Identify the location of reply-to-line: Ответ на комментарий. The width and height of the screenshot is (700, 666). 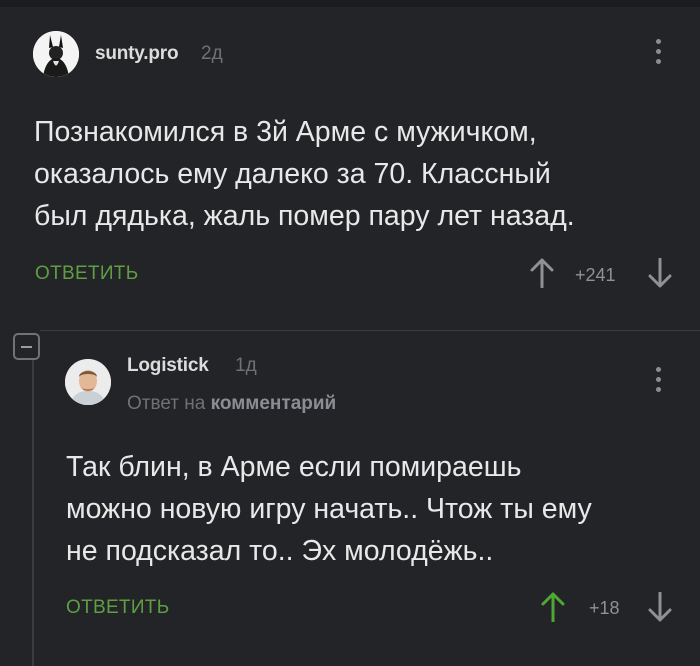
(231, 404).